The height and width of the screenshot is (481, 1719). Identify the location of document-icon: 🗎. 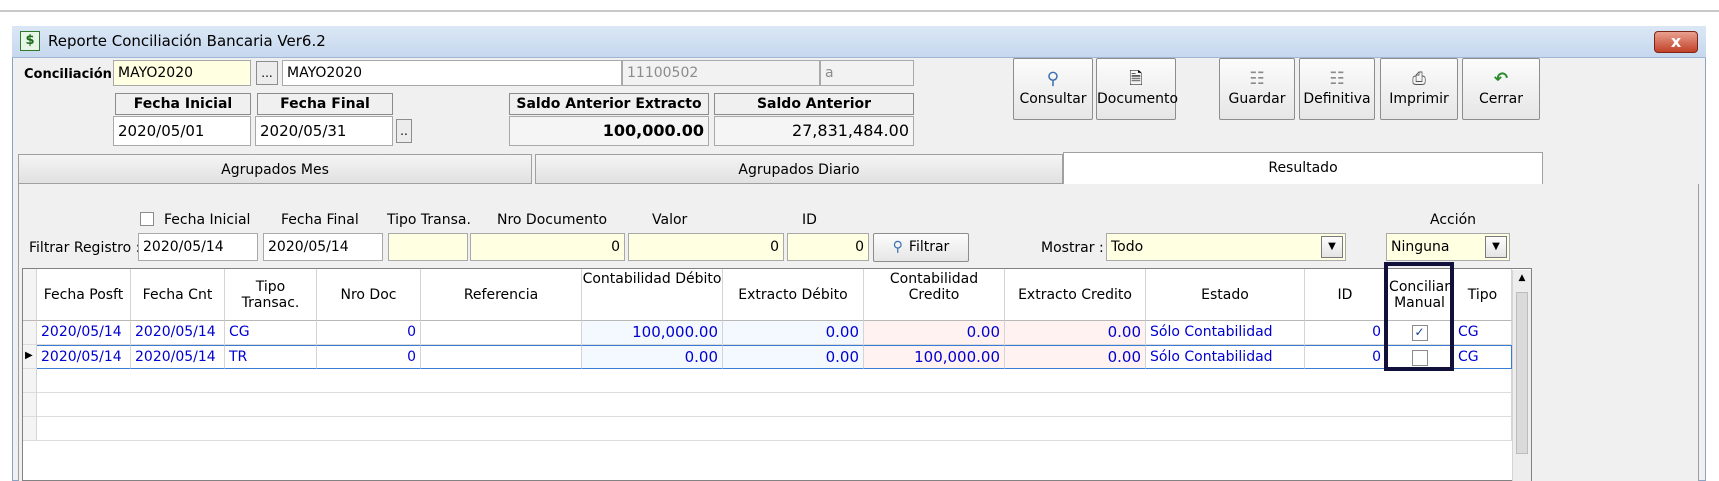
(1136, 79).